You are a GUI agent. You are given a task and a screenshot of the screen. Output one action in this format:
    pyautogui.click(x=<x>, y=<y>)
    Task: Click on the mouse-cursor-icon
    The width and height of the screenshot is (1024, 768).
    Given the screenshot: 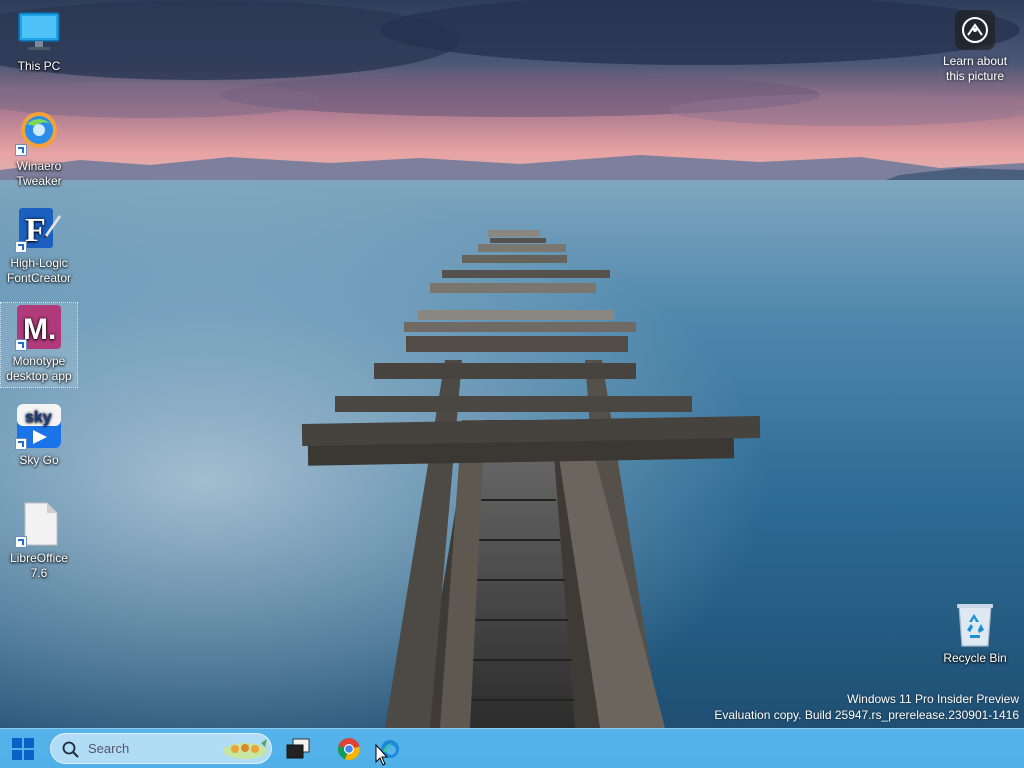 What is the action you would take?
    pyautogui.click(x=382, y=755)
    